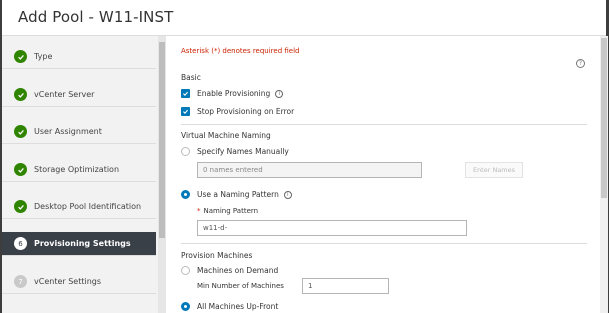  Describe the element at coordinates (226, 135) in the screenshot. I see `section-naming-heading: Virtual Machine Naming` at that location.